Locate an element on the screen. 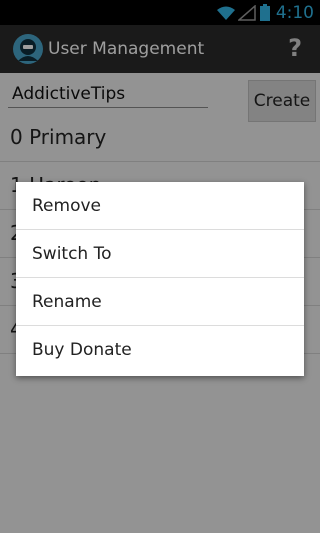  remove-menu-item: Remove is located at coordinates (160, 206).